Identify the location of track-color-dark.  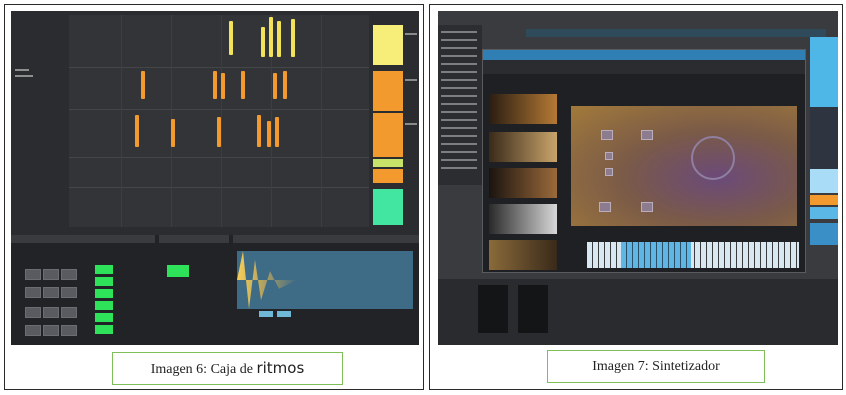
(824, 138).